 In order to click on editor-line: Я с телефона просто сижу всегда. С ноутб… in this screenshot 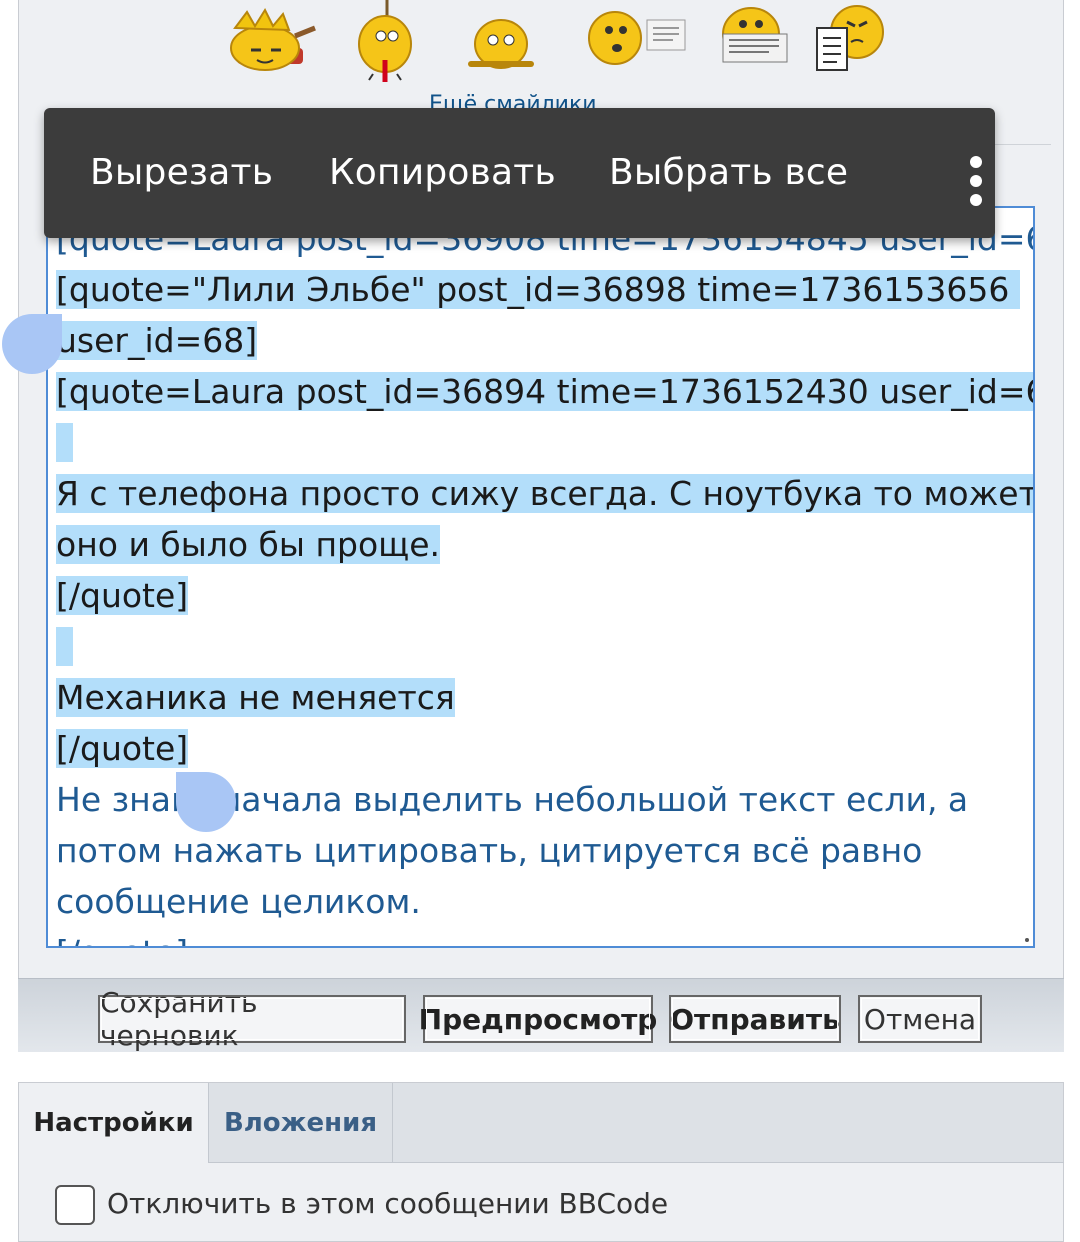, I will do `click(544, 494)`.